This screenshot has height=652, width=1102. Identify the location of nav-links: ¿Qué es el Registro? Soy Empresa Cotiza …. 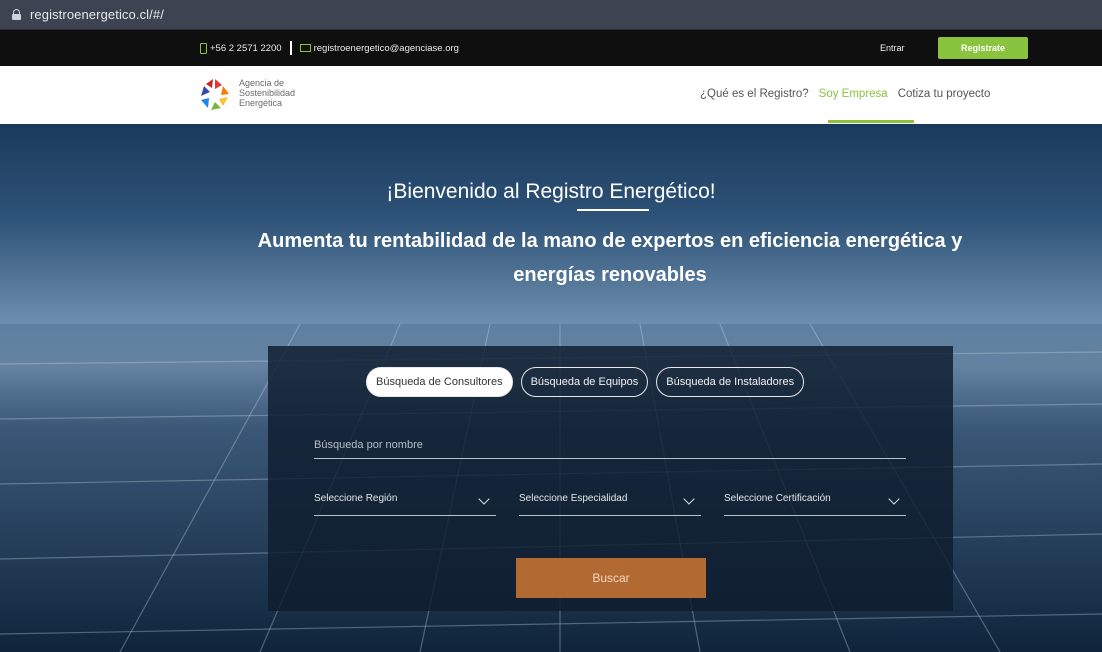
(850, 94).